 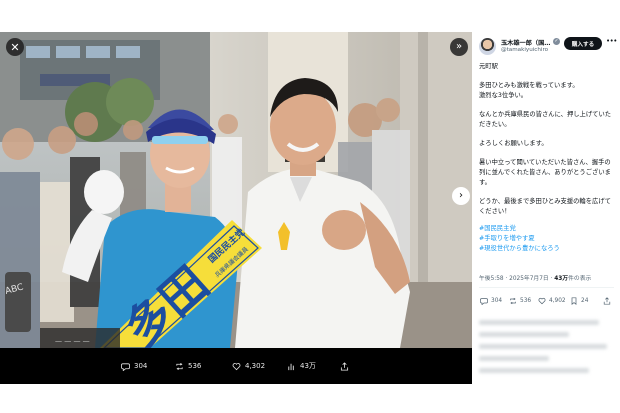 I want to click on close-button: ✕, so click(x=15, y=47).